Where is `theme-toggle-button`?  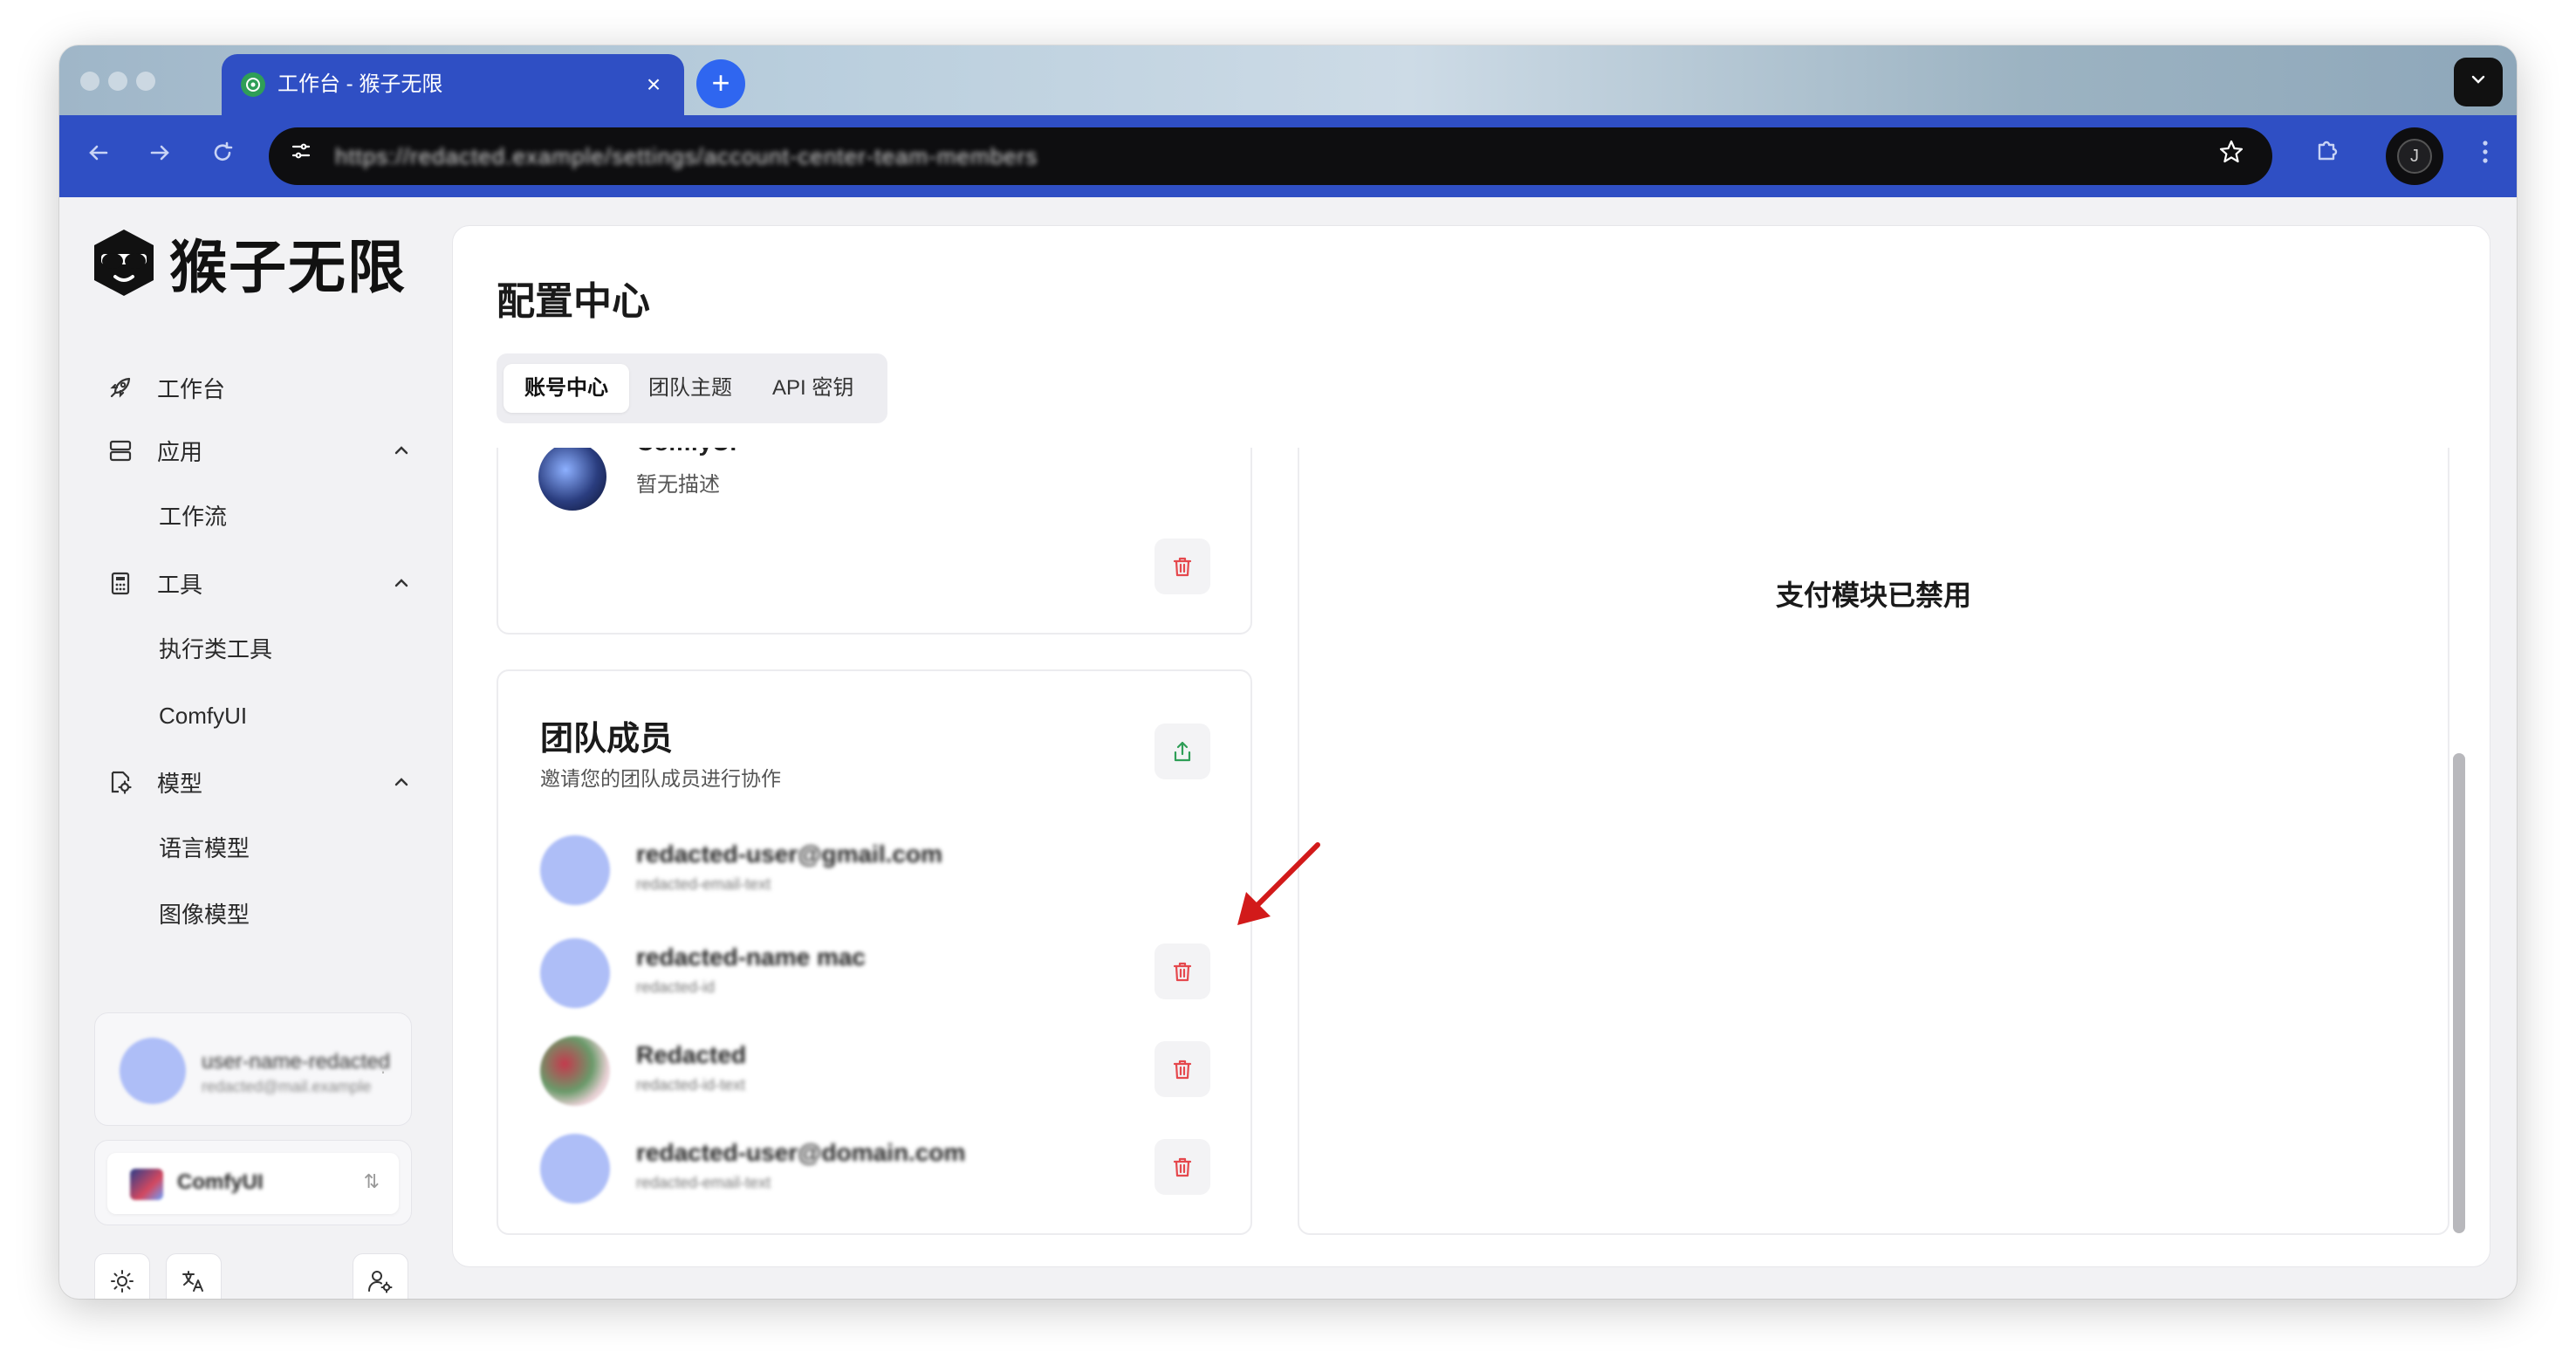
theme-toggle-button is located at coordinates (122, 1276).